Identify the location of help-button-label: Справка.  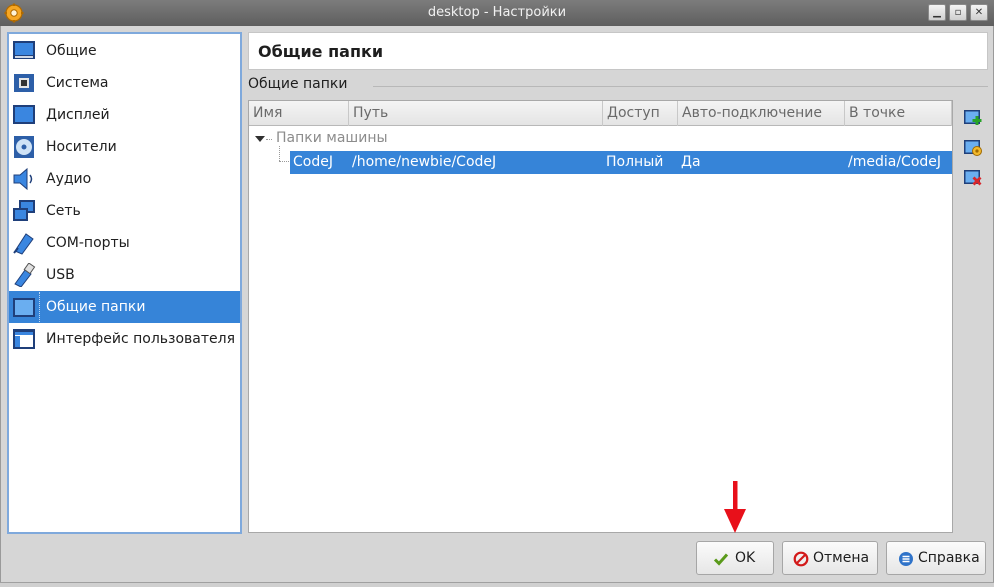
(949, 558).